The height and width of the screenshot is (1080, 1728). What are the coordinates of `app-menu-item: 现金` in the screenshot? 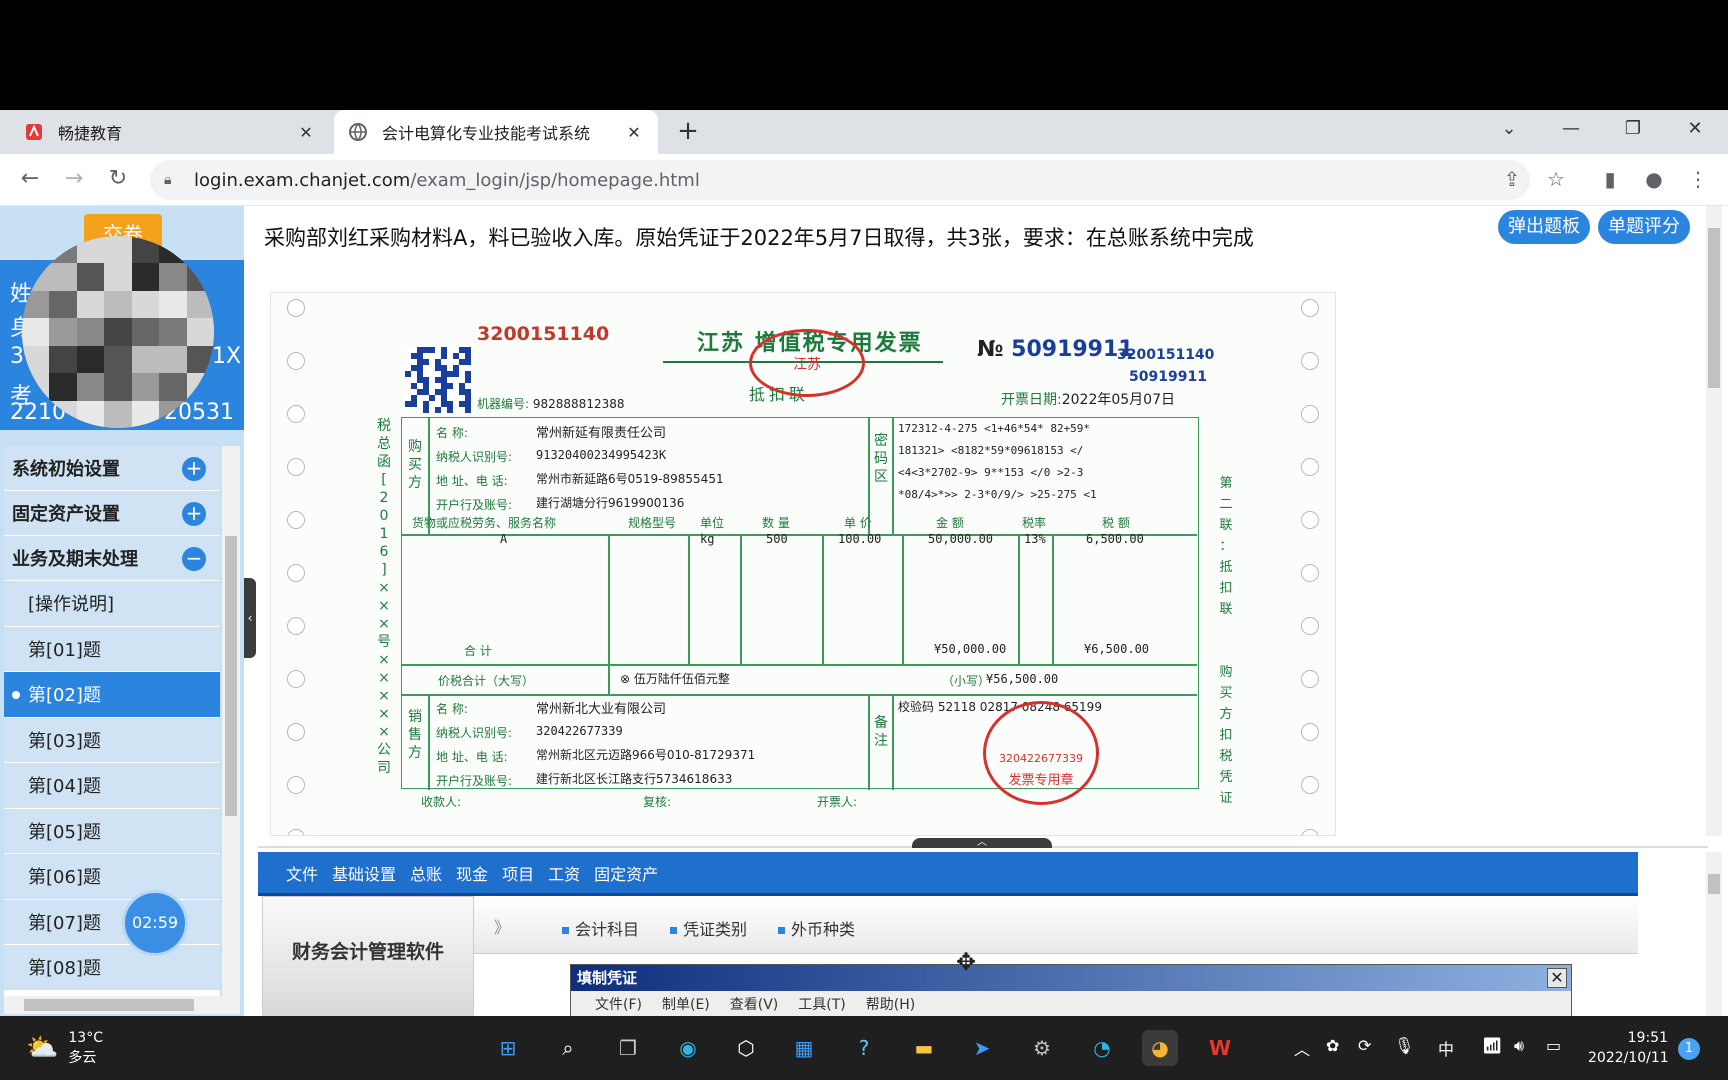 It's located at (472, 873).